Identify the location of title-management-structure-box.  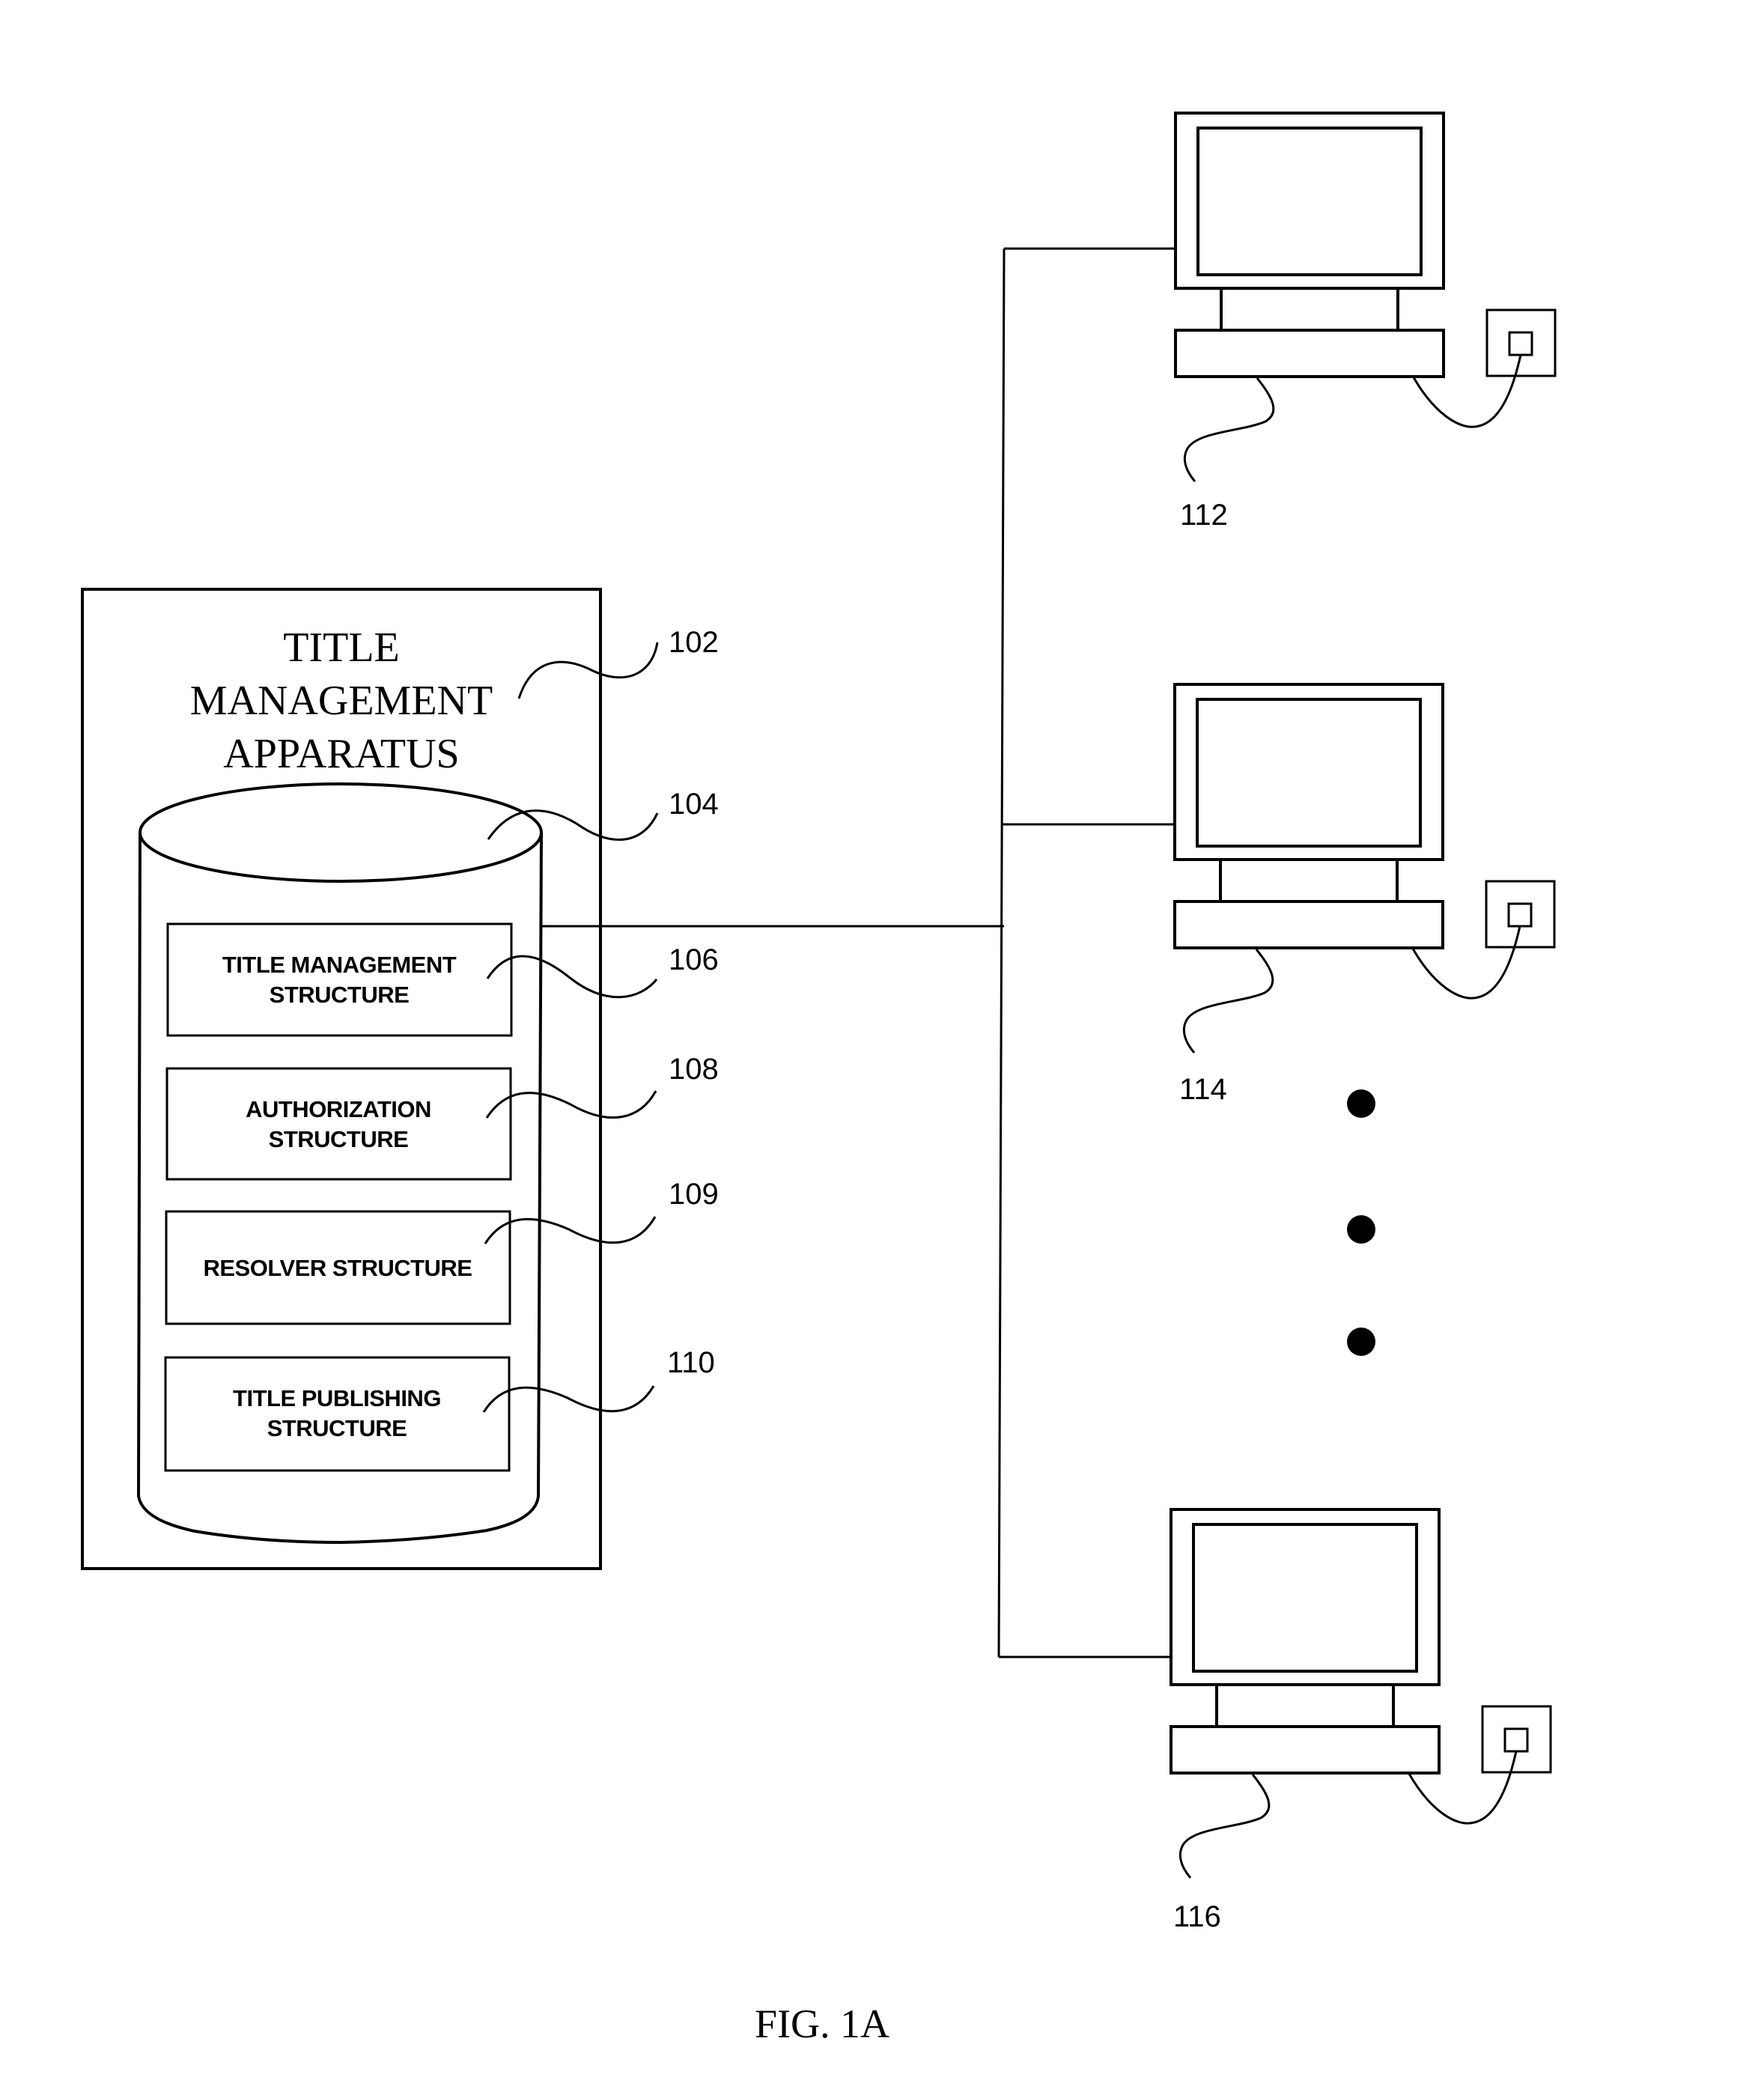
(339, 980).